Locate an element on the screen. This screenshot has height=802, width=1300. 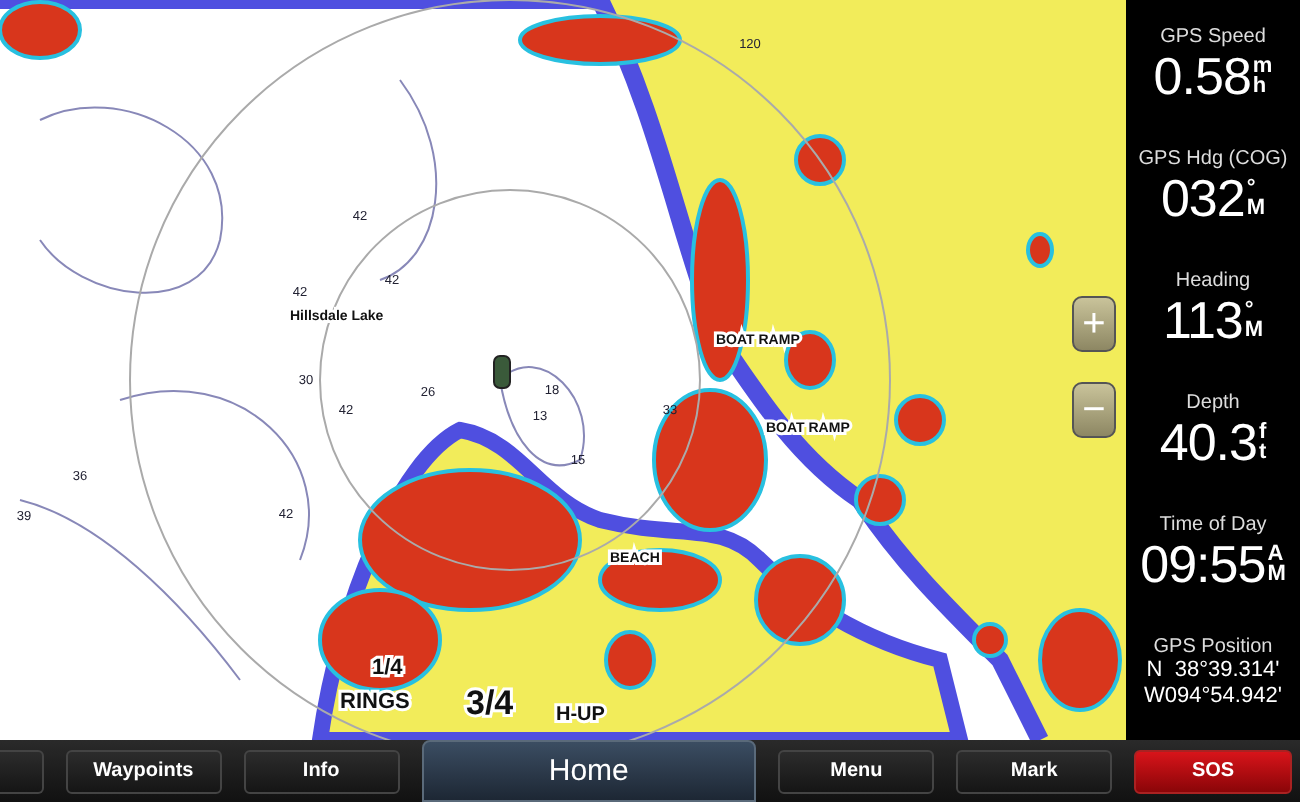
softkey-button: Menu is located at coordinates (856, 771).